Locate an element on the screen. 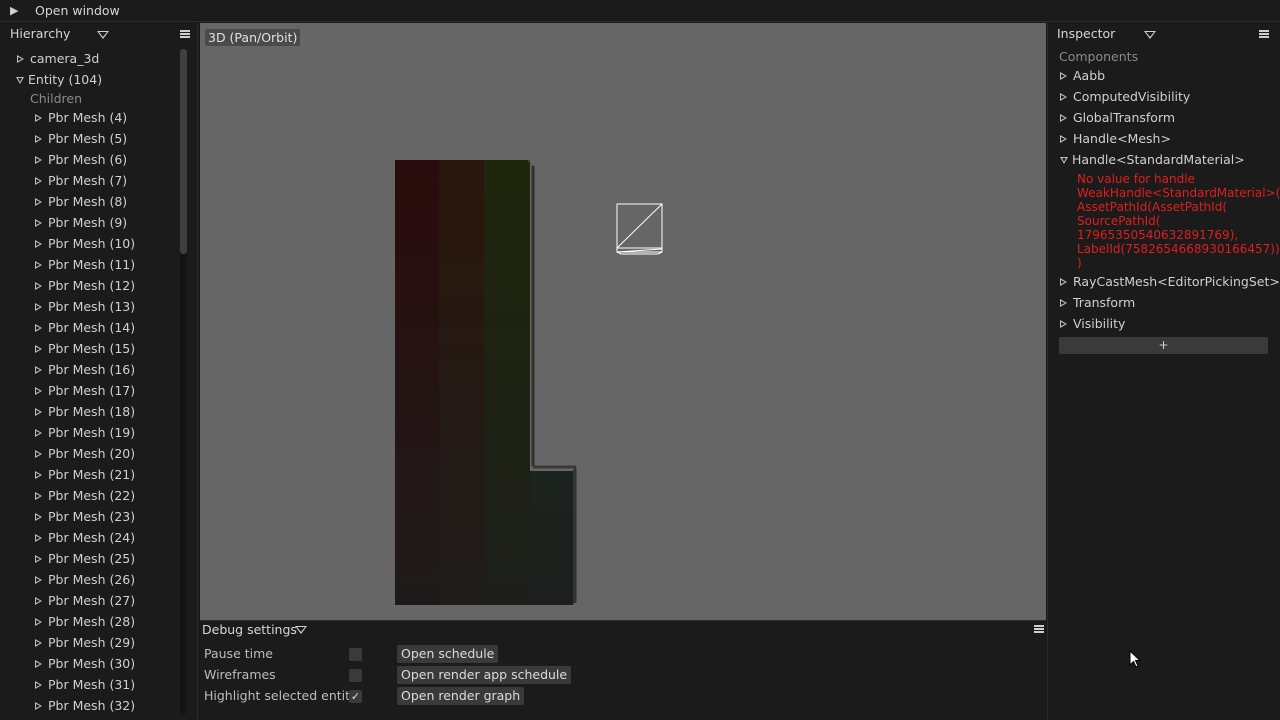 The height and width of the screenshot is (720, 1280). tree-item-child: Pbr Mesh (10) is located at coordinates (85, 244).